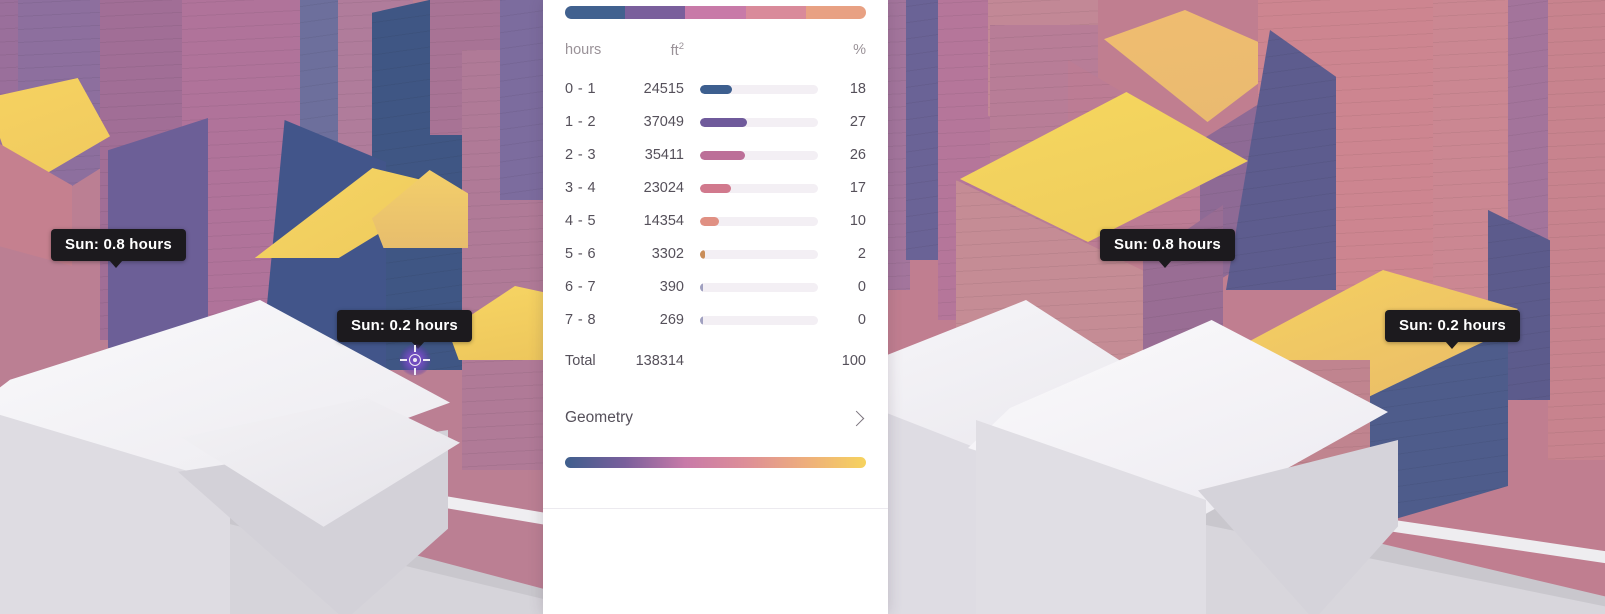 Image resolution: width=1605 pixels, height=614 pixels. Describe the element at coordinates (581, 89) in the screenshot. I see `cell-hours-range: 0 - 1` at that location.